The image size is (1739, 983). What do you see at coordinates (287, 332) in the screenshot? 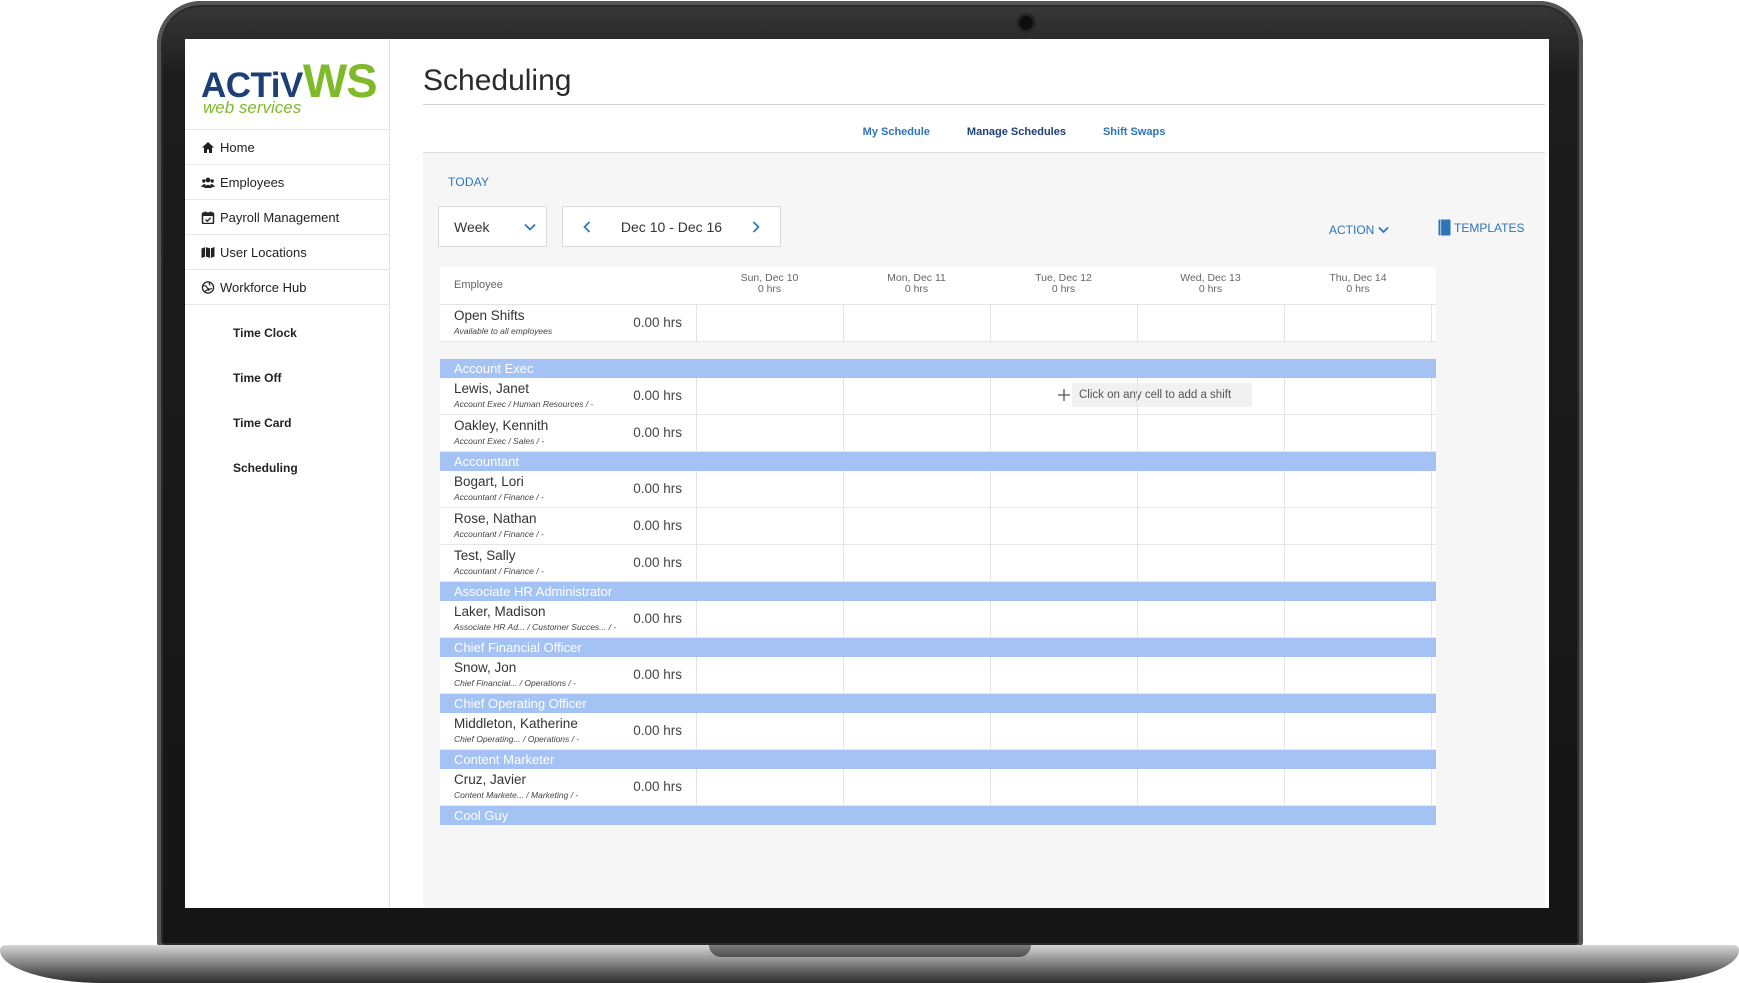
I see `sidebar-subitem-time-clock: Time Clock` at bounding box center [287, 332].